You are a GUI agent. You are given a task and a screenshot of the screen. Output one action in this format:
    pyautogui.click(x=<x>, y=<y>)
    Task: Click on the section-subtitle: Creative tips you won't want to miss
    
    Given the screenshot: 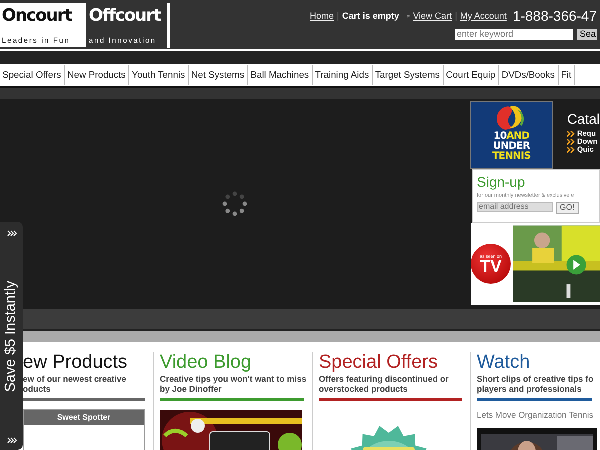 What is the action you would take?
    pyautogui.click(x=232, y=379)
    